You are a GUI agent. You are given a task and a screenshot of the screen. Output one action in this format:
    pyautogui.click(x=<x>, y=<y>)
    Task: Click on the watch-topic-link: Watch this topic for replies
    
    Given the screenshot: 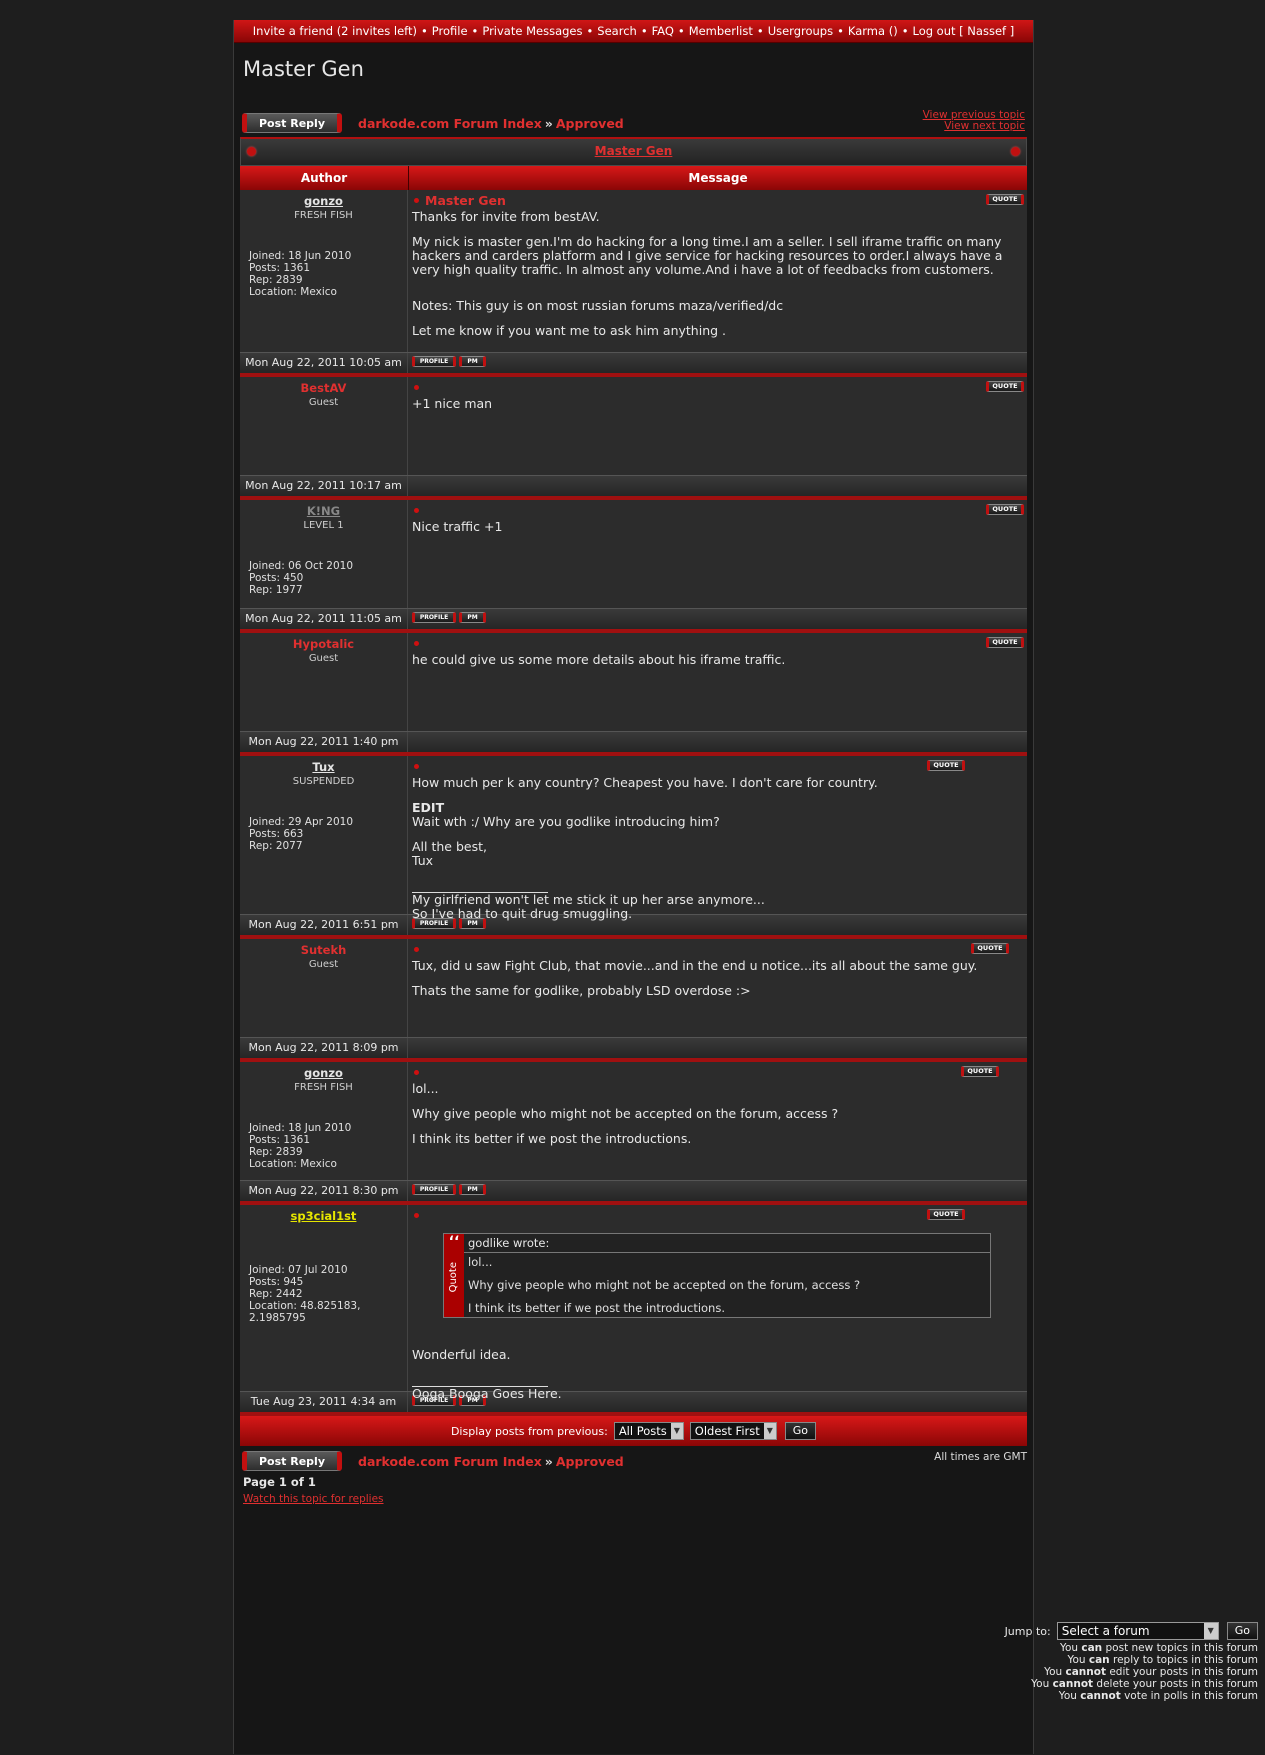 What is the action you would take?
    pyautogui.click(x=638, y=1499)
    